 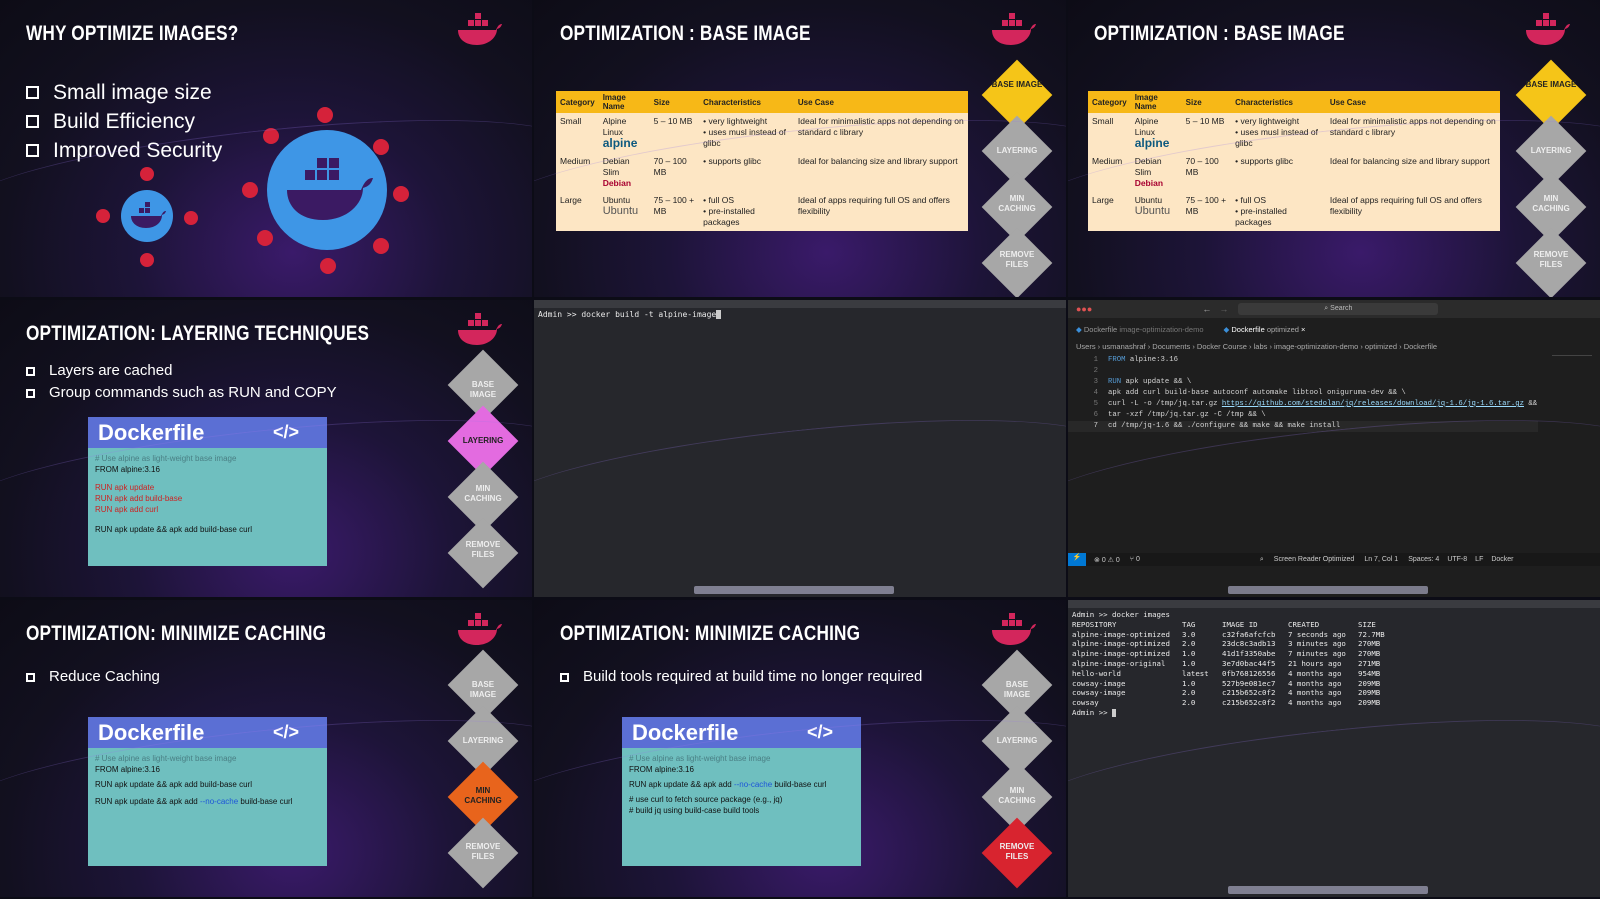 What do you see at coordinates (1224, 624) in the screenshot?
I see `table-header-row: REPOSITORY TAG IMAGE ID CREATED SIZE` at bounding box center [1224, 624].